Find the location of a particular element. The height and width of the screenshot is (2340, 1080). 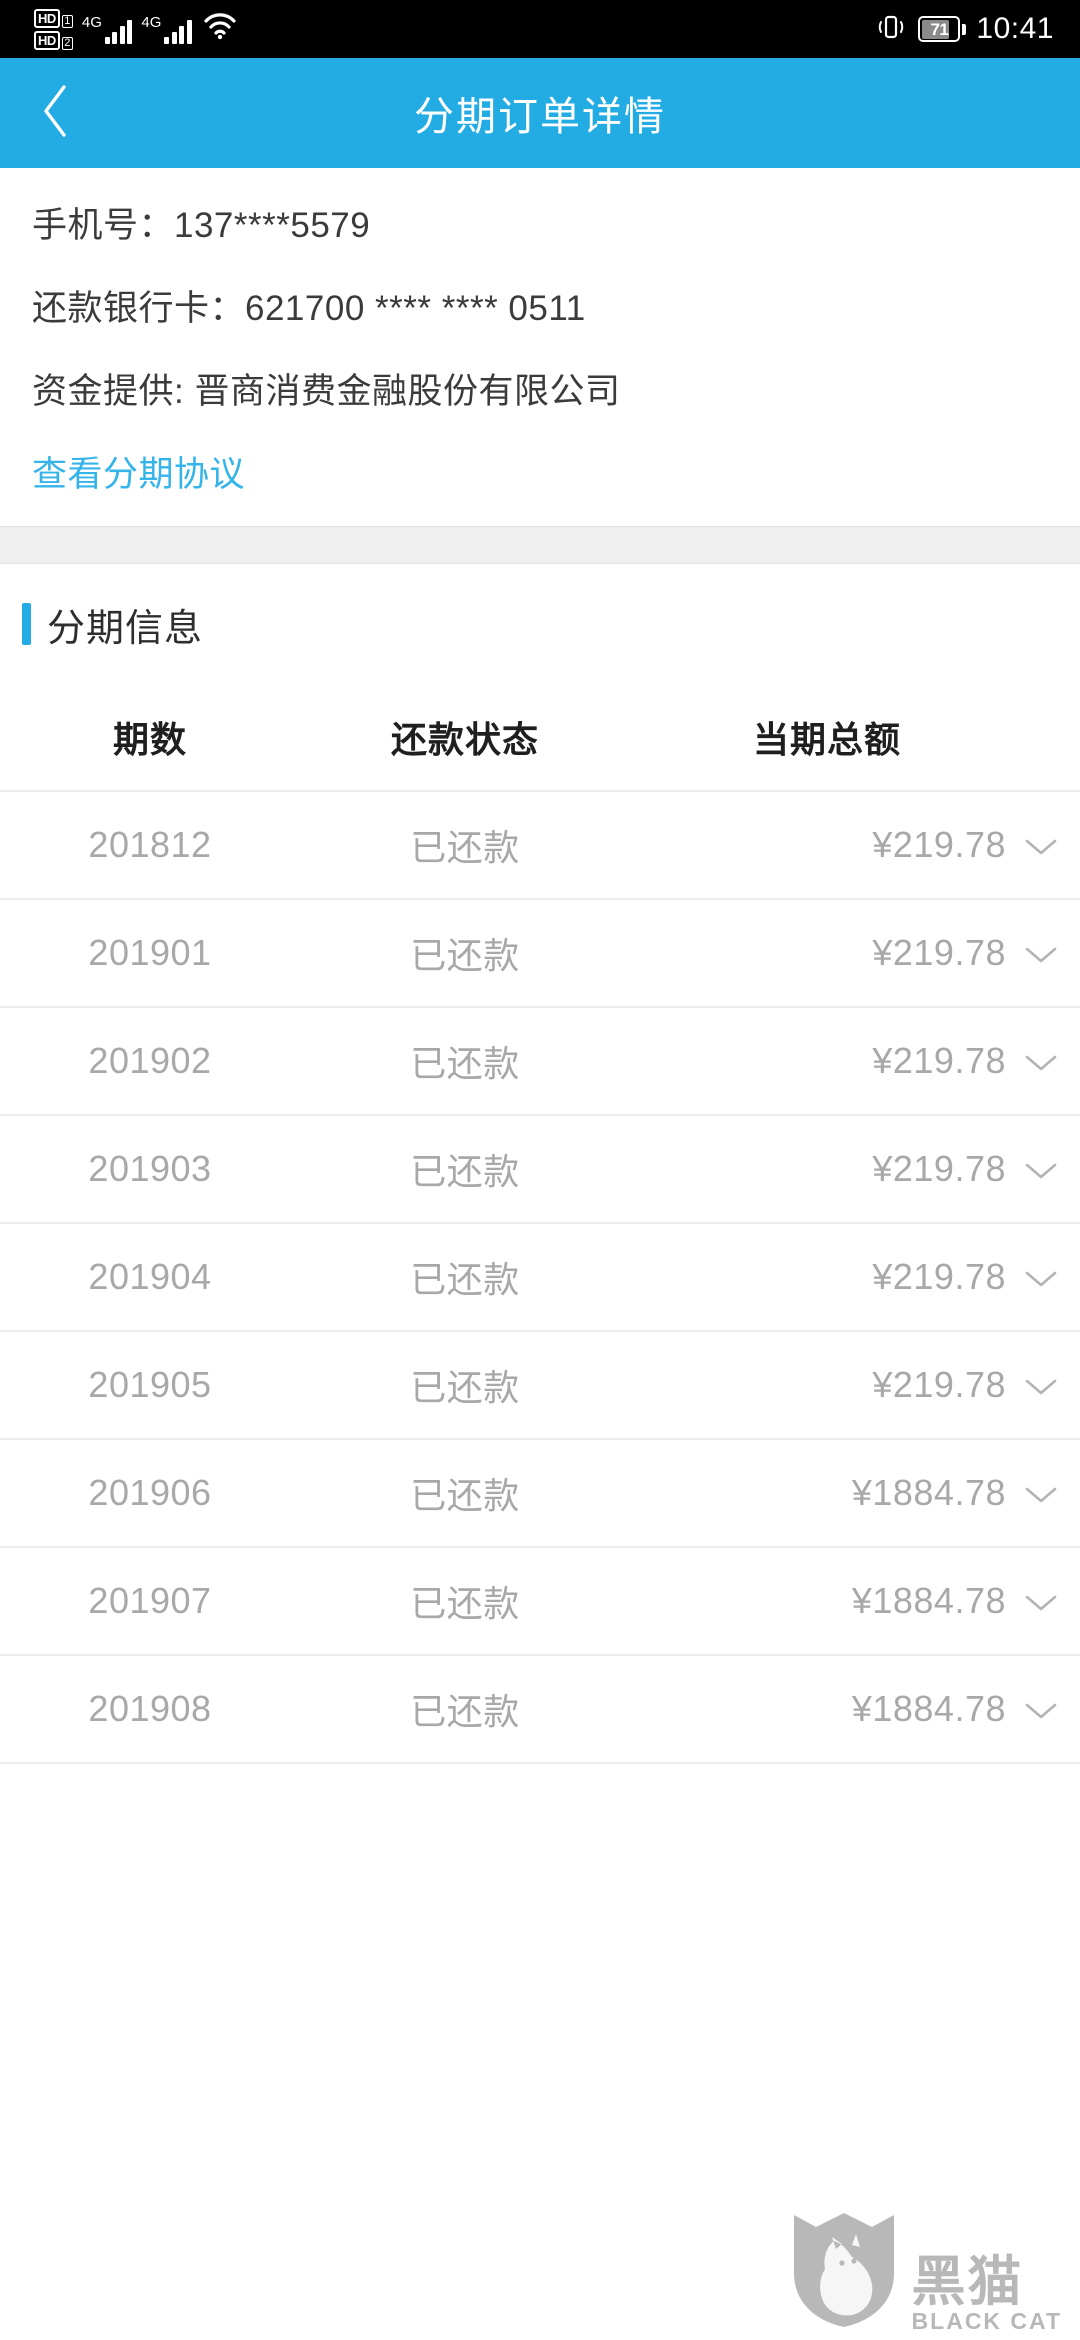

table-row: 201904 已还款 ¥219.78 is located at coordinates (540, 1278).